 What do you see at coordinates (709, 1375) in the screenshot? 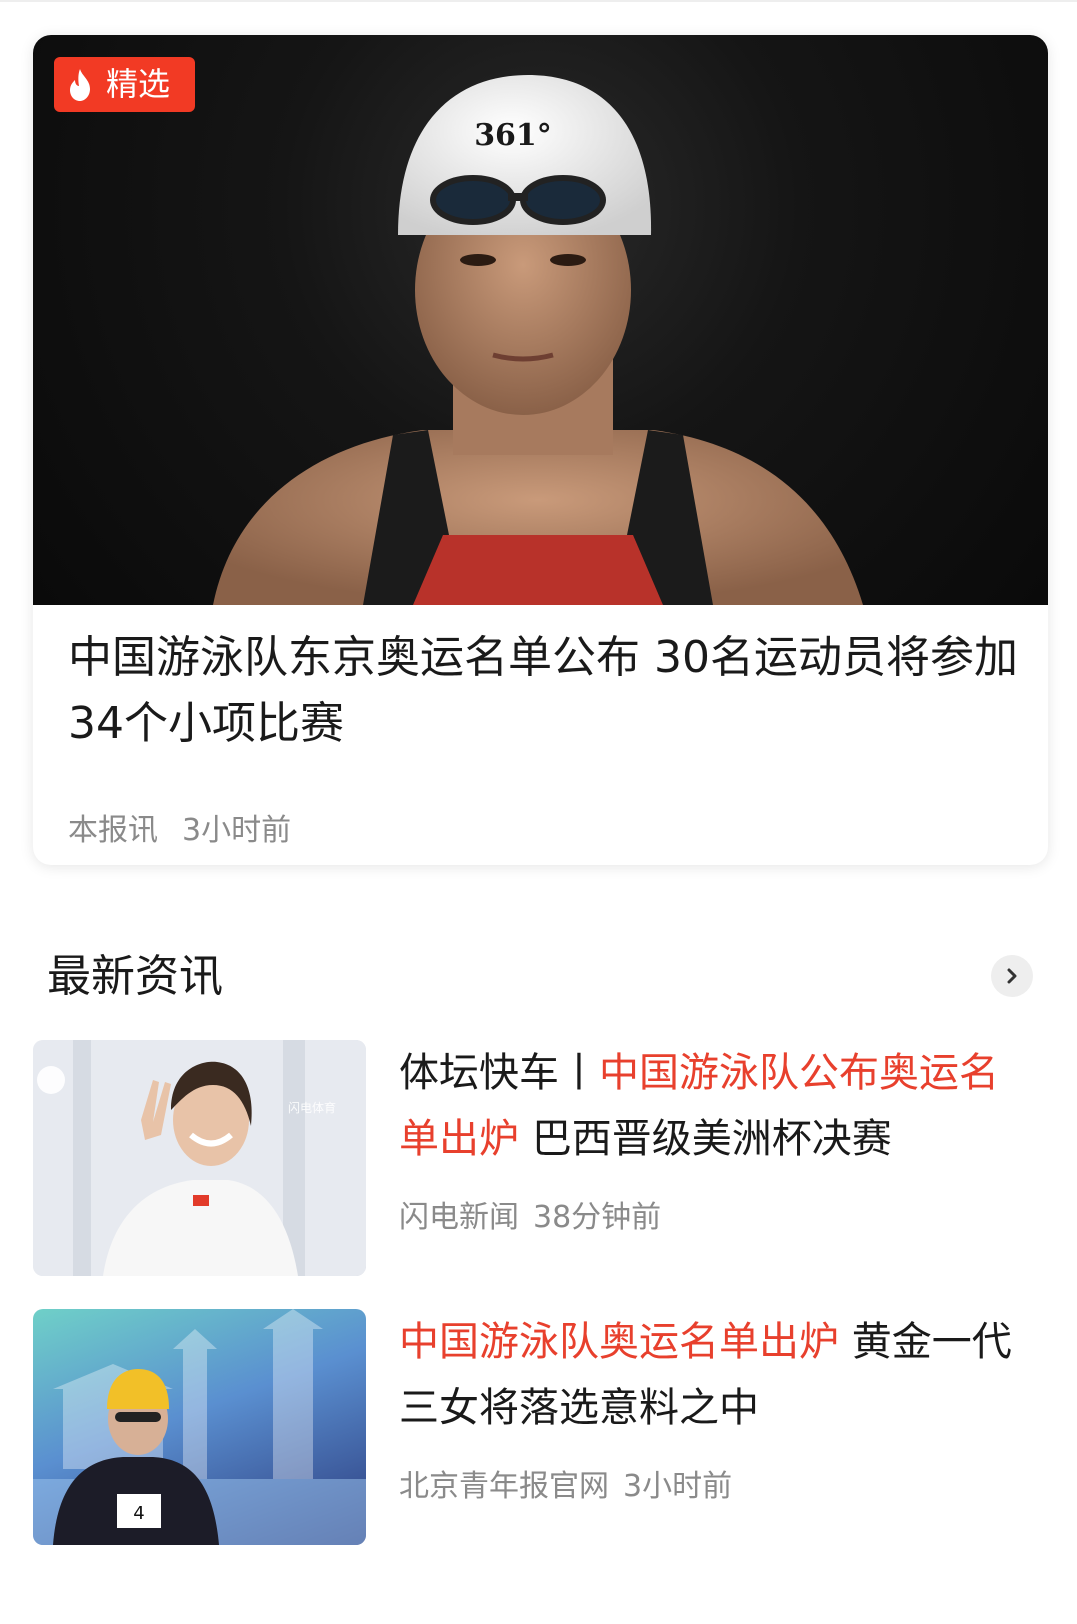
I see `news-title: 中国游泳队奥运名单出炉 黄金一代三女将落选意料之中` at bounding box center [709, 1375].